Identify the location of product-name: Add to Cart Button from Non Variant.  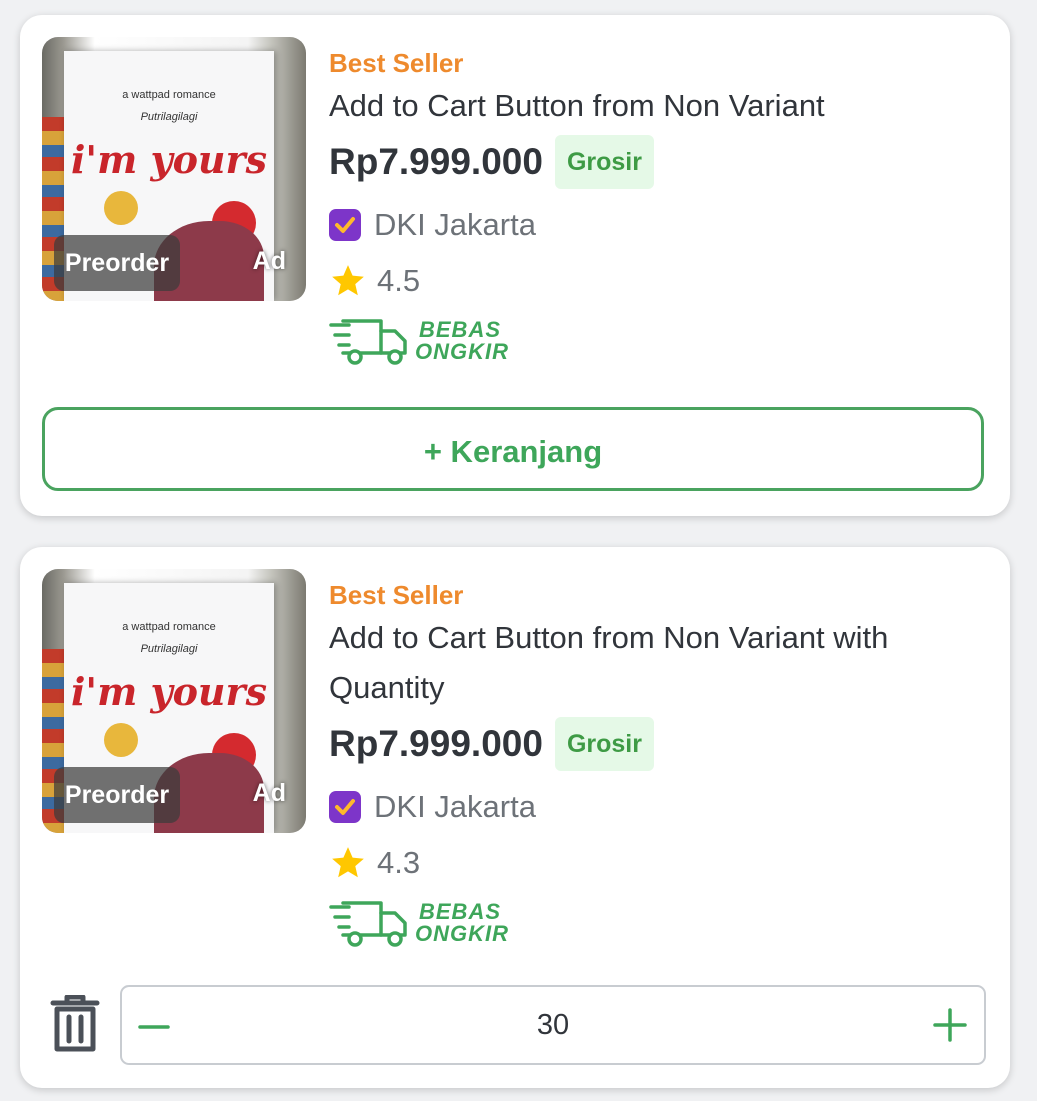
(659, 106).